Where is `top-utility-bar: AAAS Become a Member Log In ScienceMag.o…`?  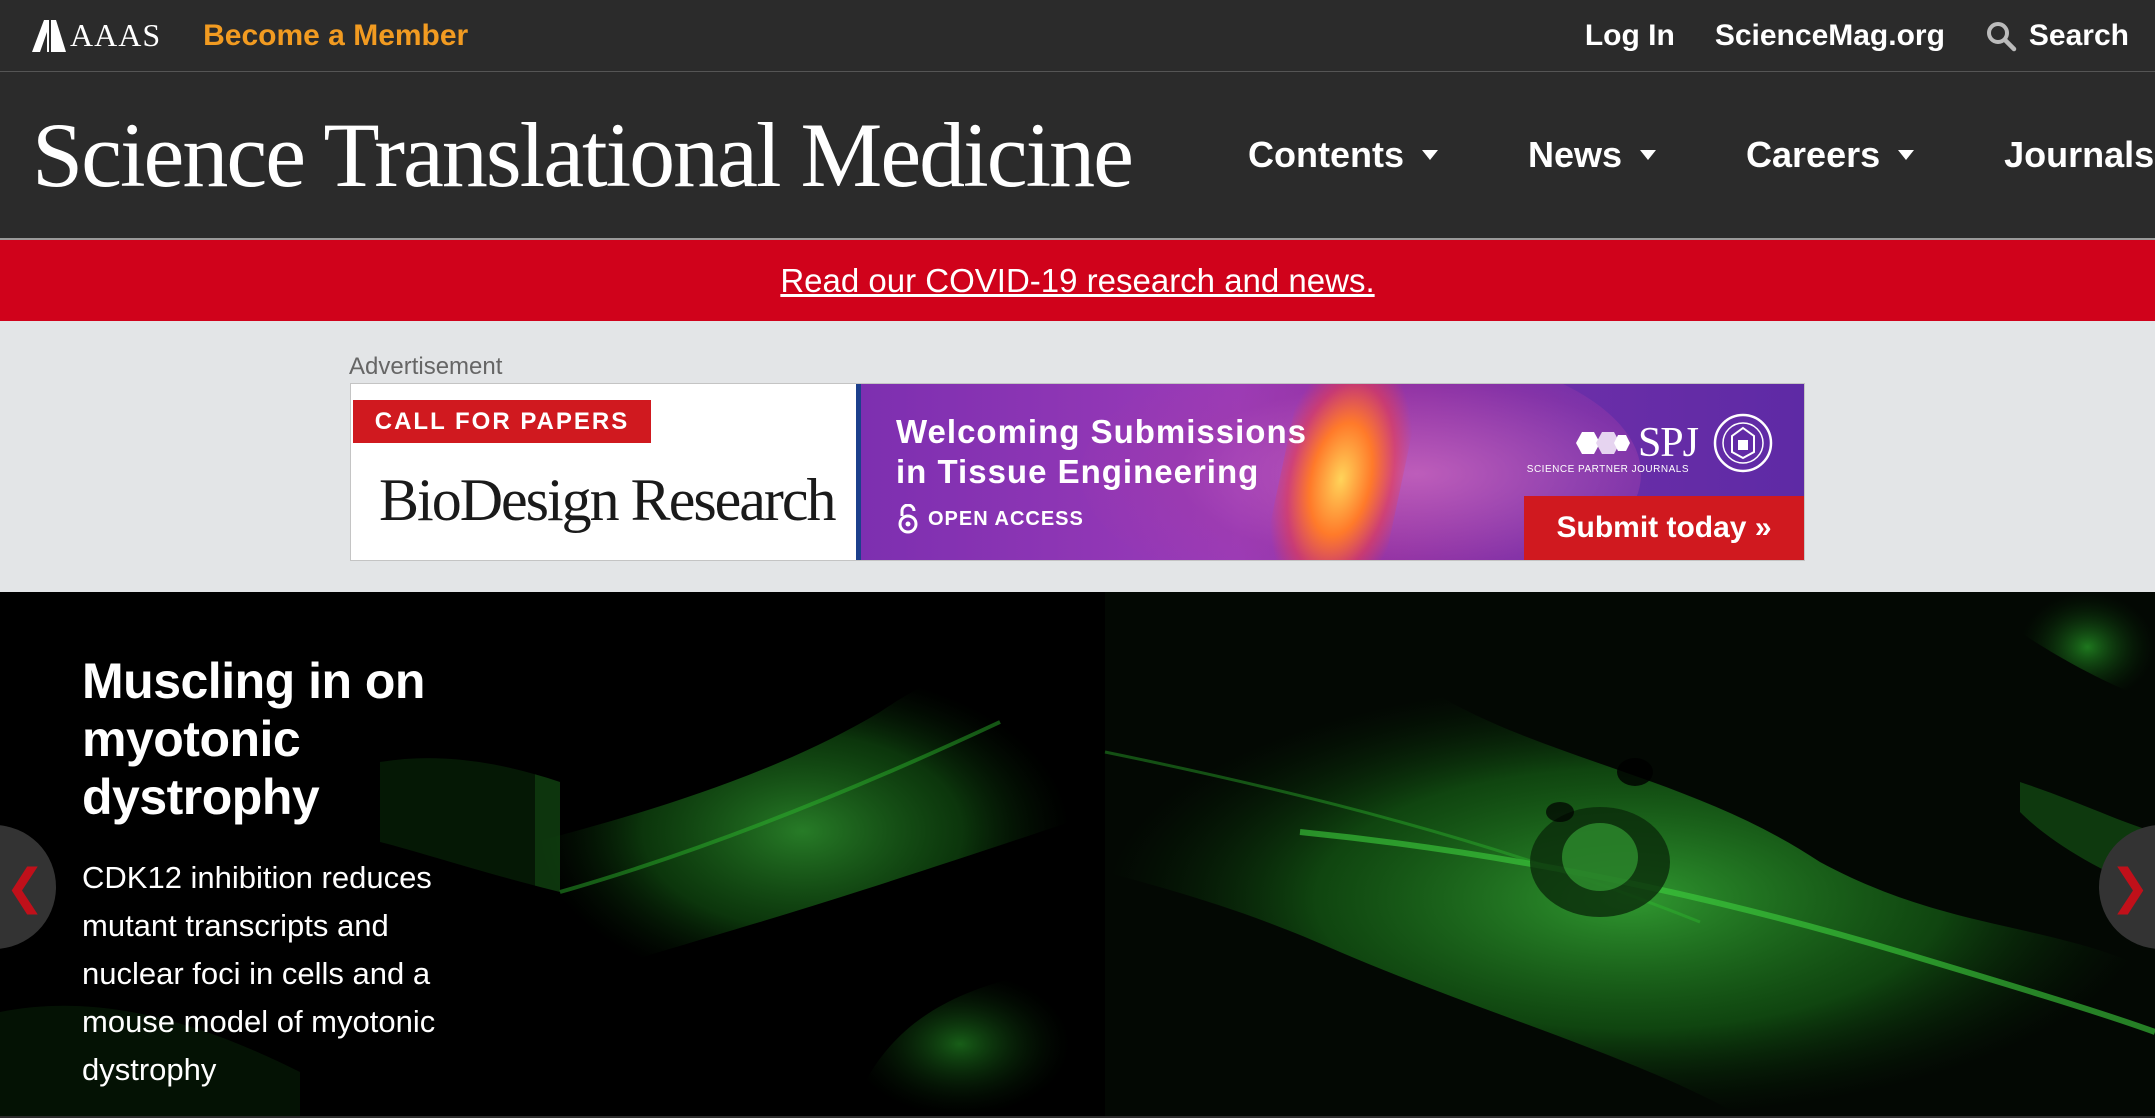
top-utility-bar: AAAS Become a Member Log In ScienceMag.o… is located at coordinates (1077, 36).